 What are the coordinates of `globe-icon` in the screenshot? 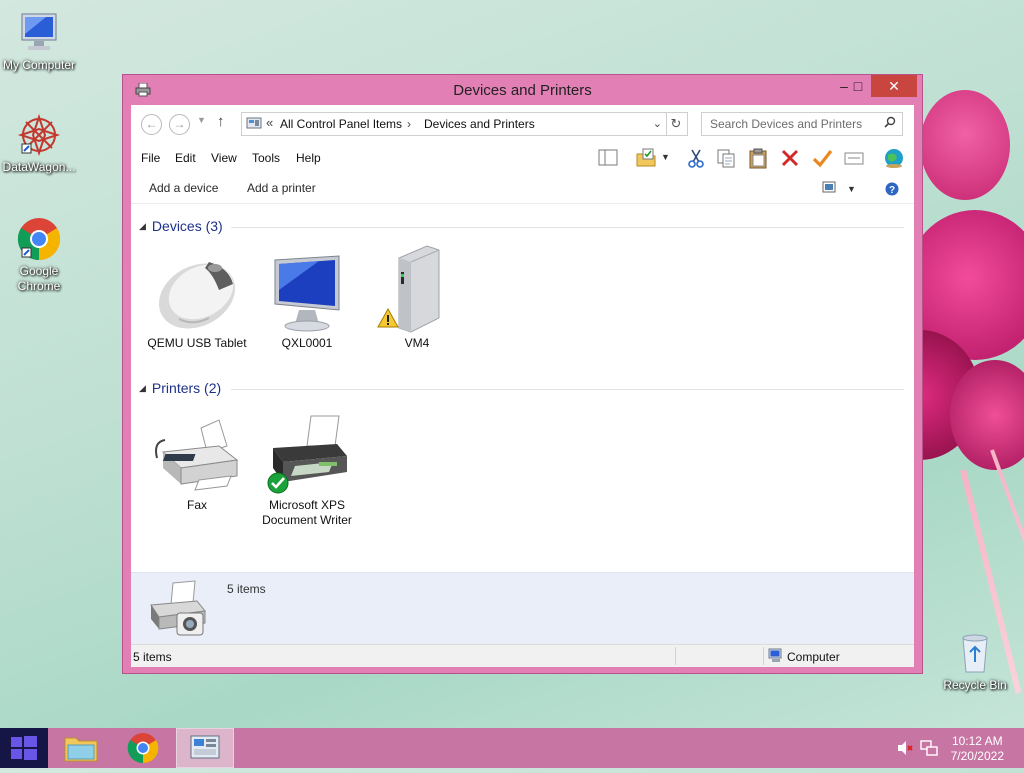 It's located at (894, 158).